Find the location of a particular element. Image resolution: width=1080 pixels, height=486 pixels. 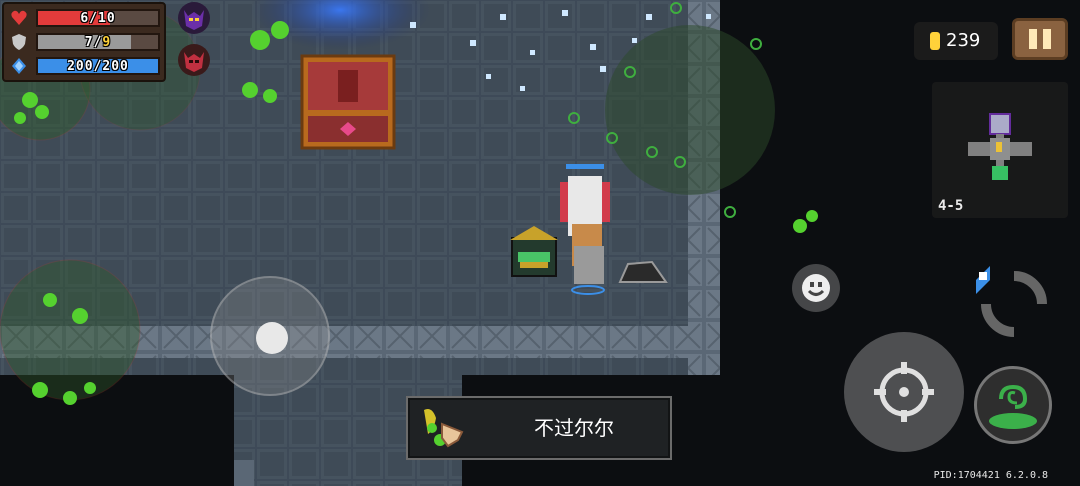

pause-button is located at coordinates (1040, 39).